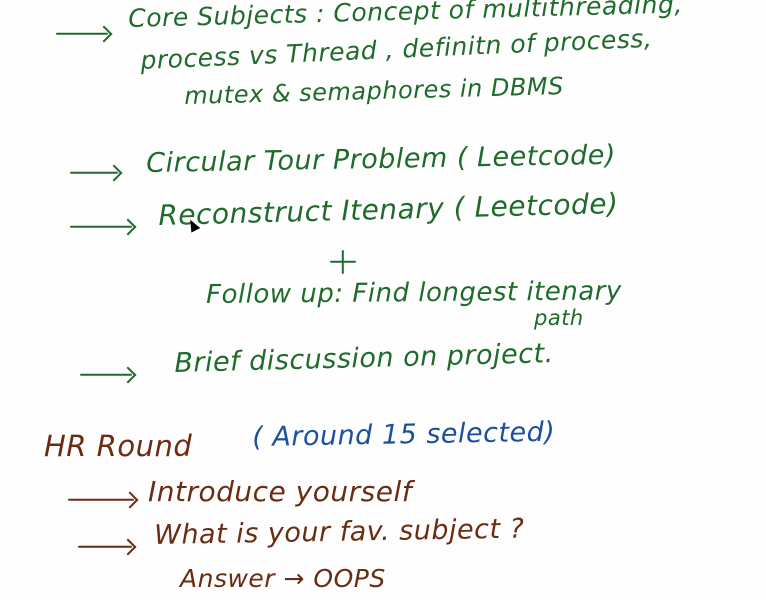 The height and width of the screenshot is (600, 766). I want to click on core-subjects-line2: process vs Thread , definitn of process,, so click(396, 49).